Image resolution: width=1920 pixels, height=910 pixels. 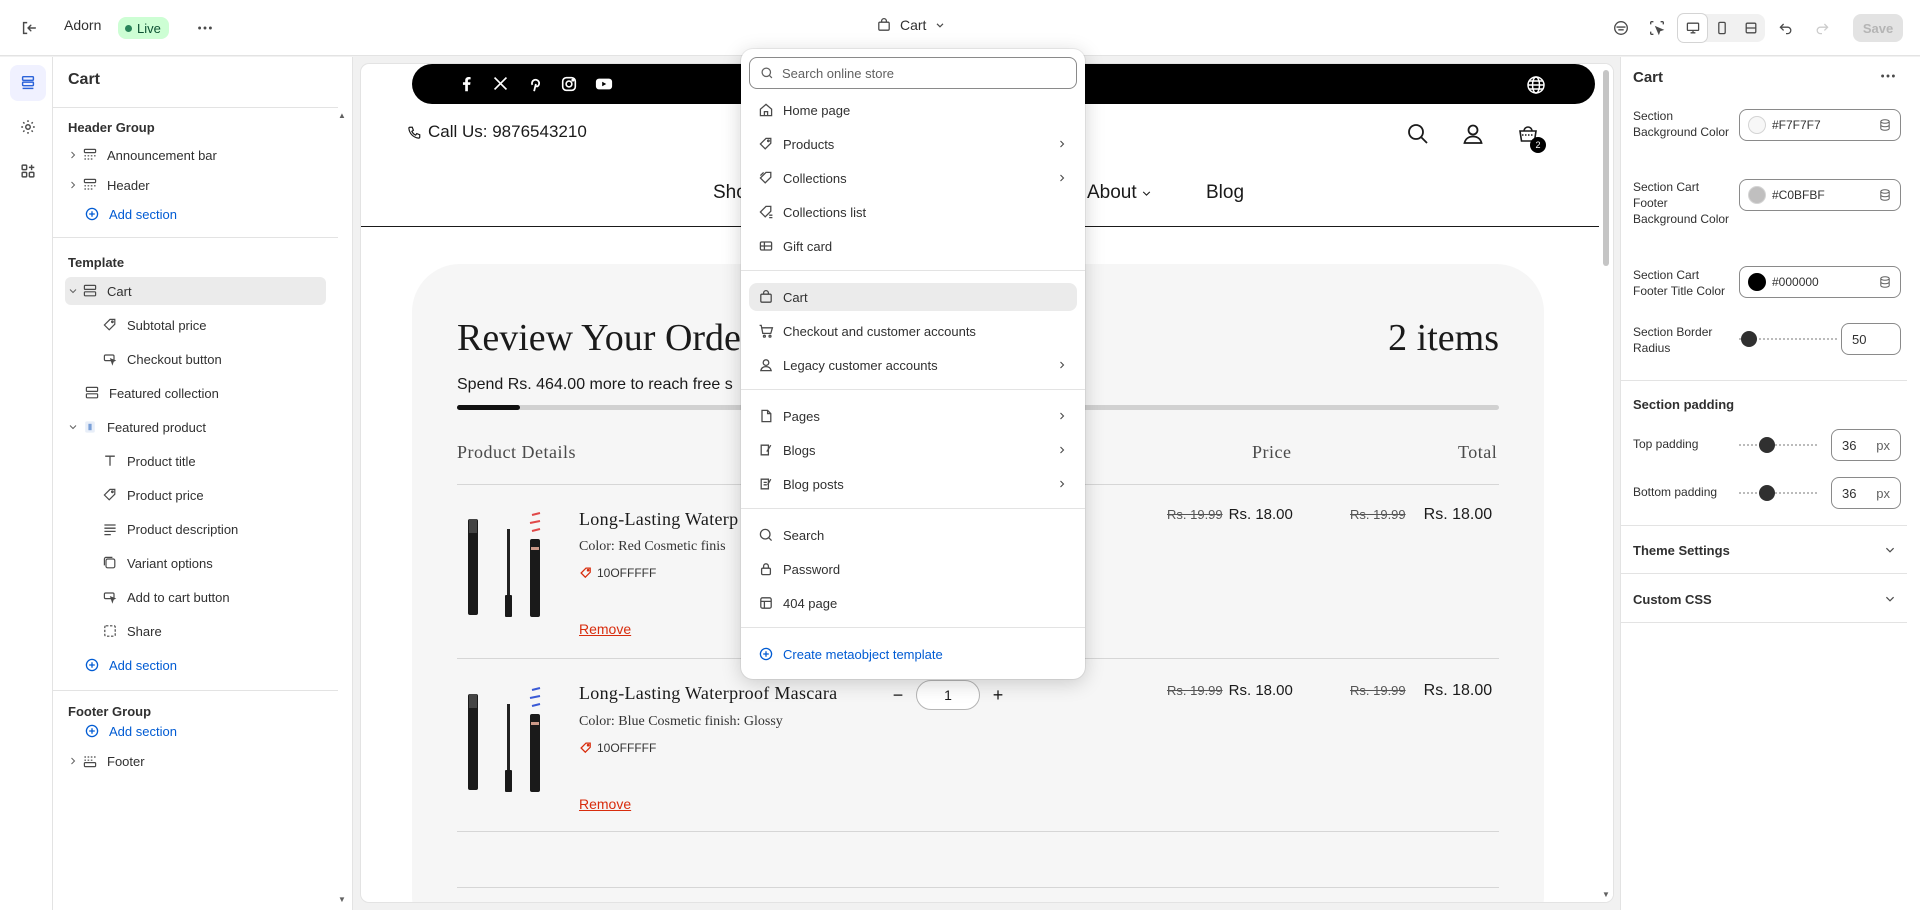 I want to click on pinterest-icon, so click(x=535, y=84).